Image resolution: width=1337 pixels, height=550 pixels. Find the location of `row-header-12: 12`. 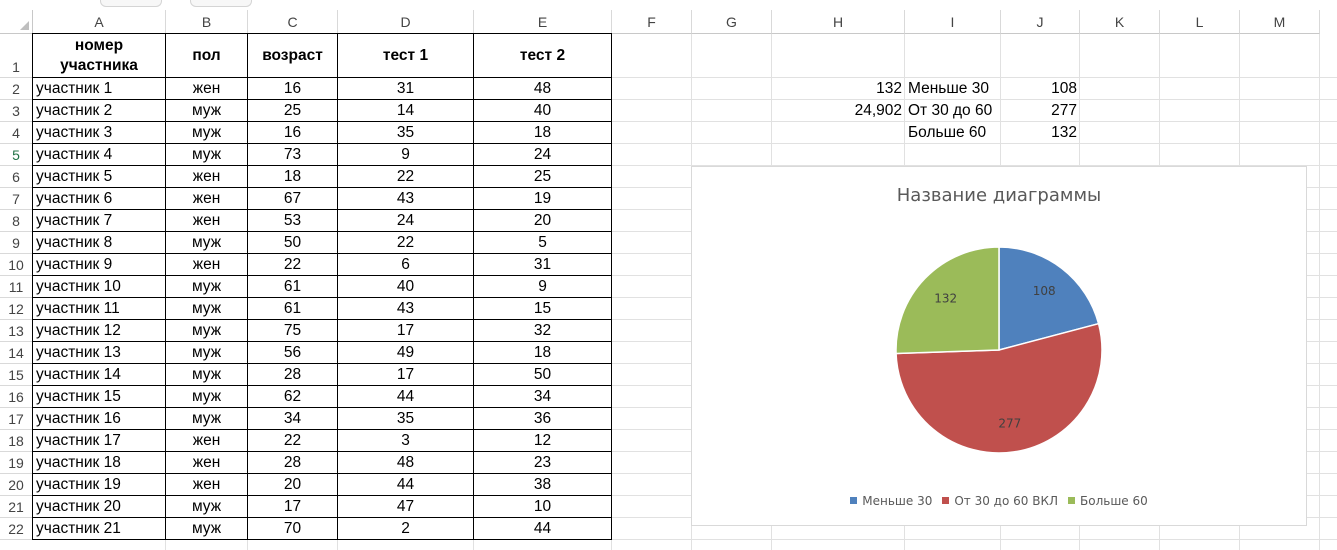

row-header-12: 12 is located at coordinates (16, 309).